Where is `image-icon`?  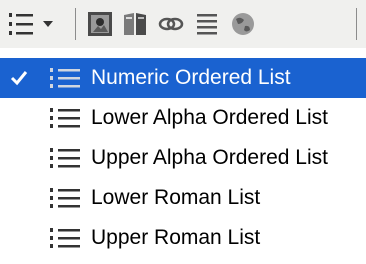 image-icon is located at coordinates (100, 24).